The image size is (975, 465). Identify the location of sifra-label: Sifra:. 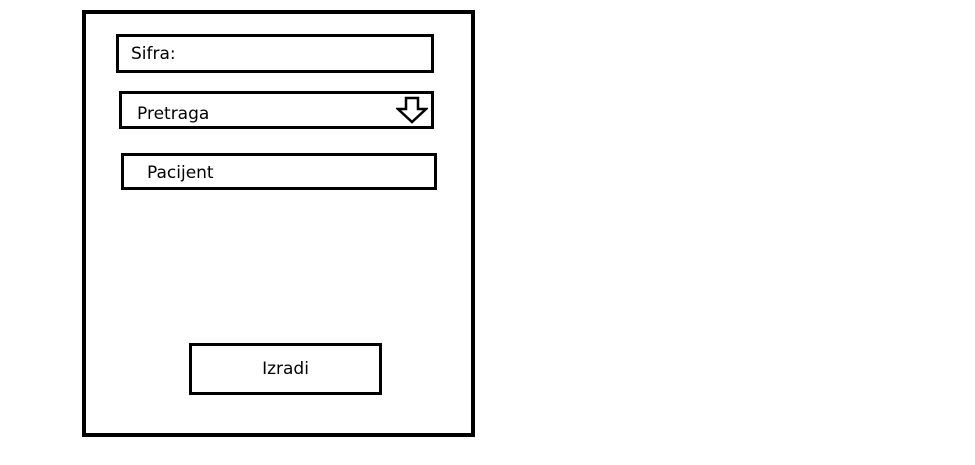
(153, 54).